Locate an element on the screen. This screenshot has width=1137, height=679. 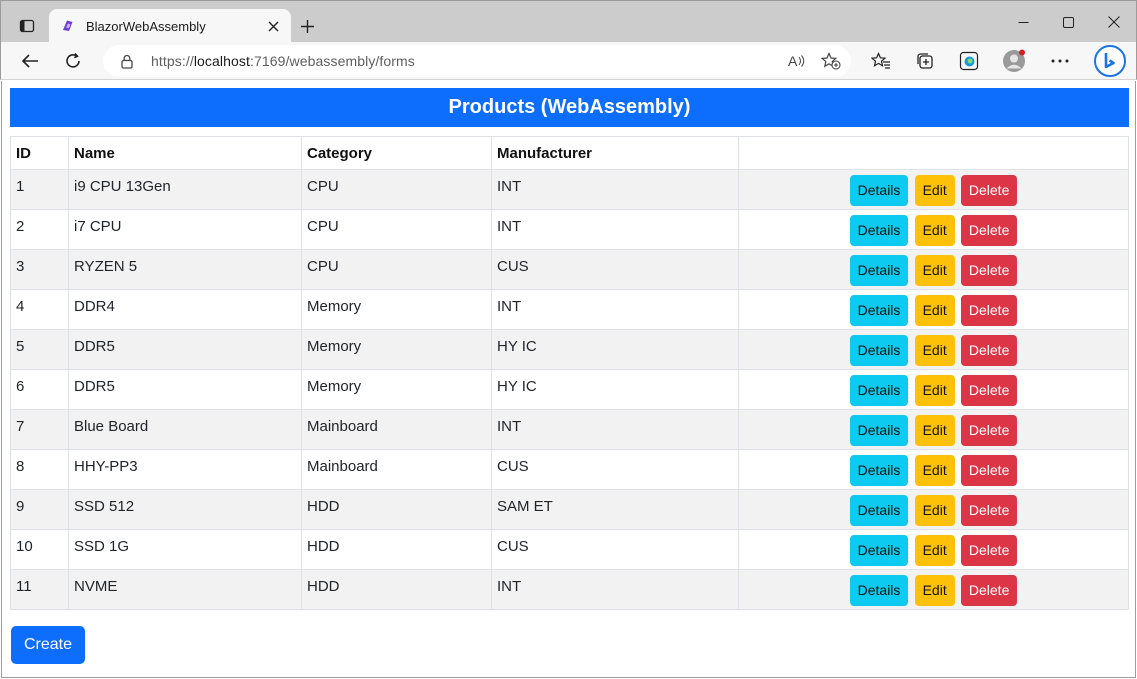
column-header-manufacturer: Manufacturer is located at coordinates (615, 153).